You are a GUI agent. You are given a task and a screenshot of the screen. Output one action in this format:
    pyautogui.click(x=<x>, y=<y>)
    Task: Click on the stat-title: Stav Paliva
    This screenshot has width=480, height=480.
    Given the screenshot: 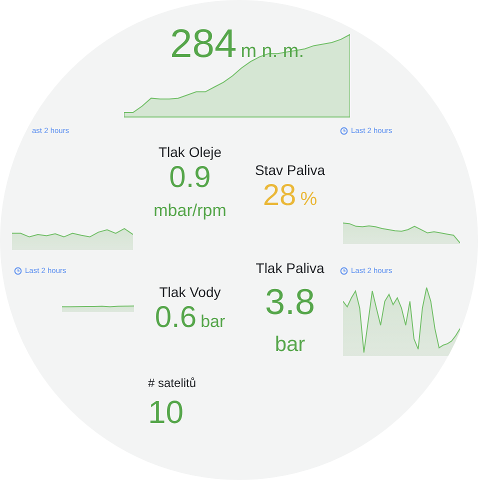 What is the action you would take?
    pyautogui.click(x=290, y=170)
    